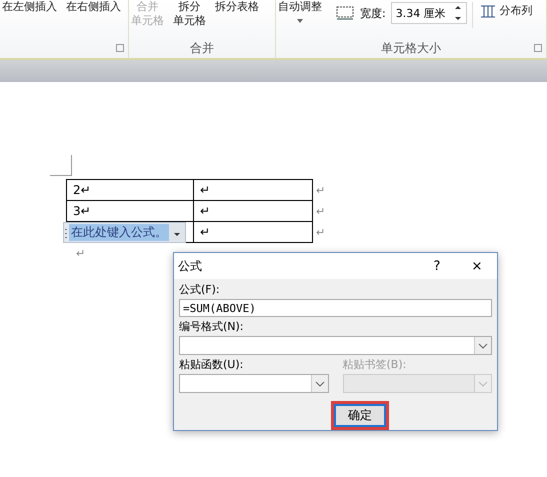 This screenshot has width=547, height=477. I want to click on distribute-columns-button: 分布列, so click(506, 11).